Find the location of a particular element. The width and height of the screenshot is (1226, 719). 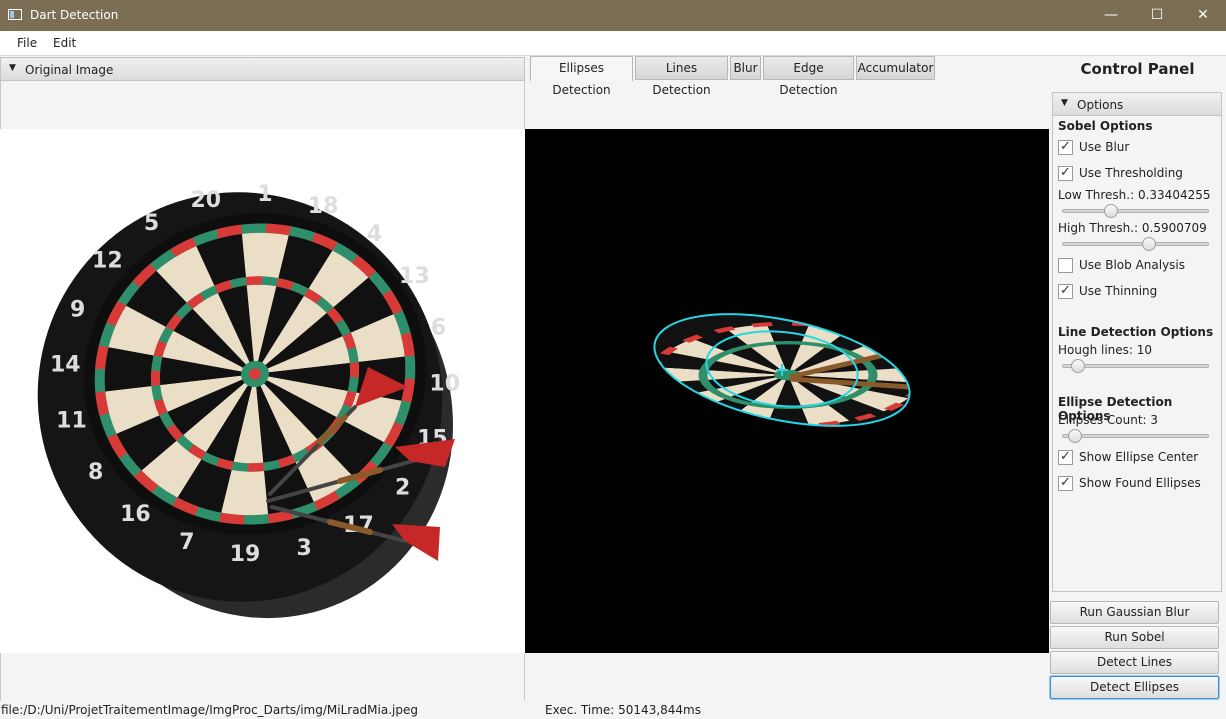

ellipses-count-slider-thumb is located at coordinates (1074, 436).